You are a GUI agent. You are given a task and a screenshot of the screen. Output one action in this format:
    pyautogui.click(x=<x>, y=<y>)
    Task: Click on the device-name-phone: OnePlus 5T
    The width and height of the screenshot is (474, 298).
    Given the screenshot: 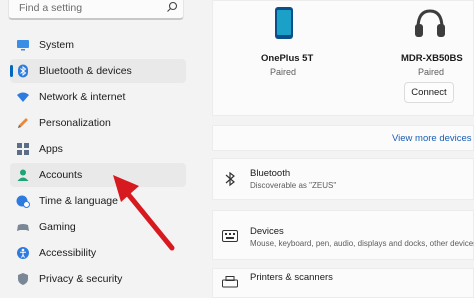 What is the action you would take?
    pyautogui.click(x=287, y=58)
    